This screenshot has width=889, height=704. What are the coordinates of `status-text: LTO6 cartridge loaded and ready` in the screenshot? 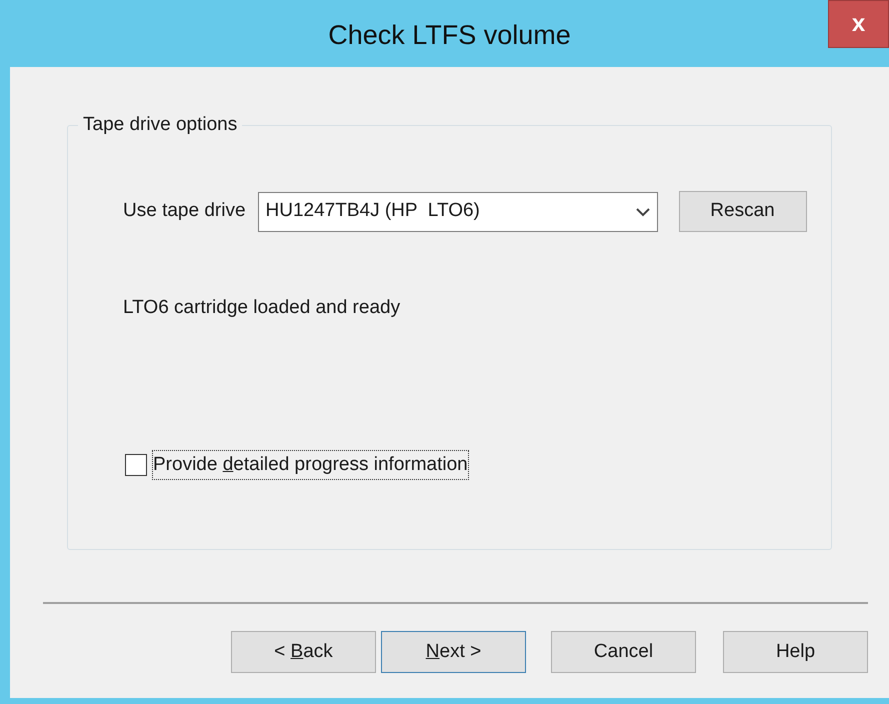 It's located at (261, 308).